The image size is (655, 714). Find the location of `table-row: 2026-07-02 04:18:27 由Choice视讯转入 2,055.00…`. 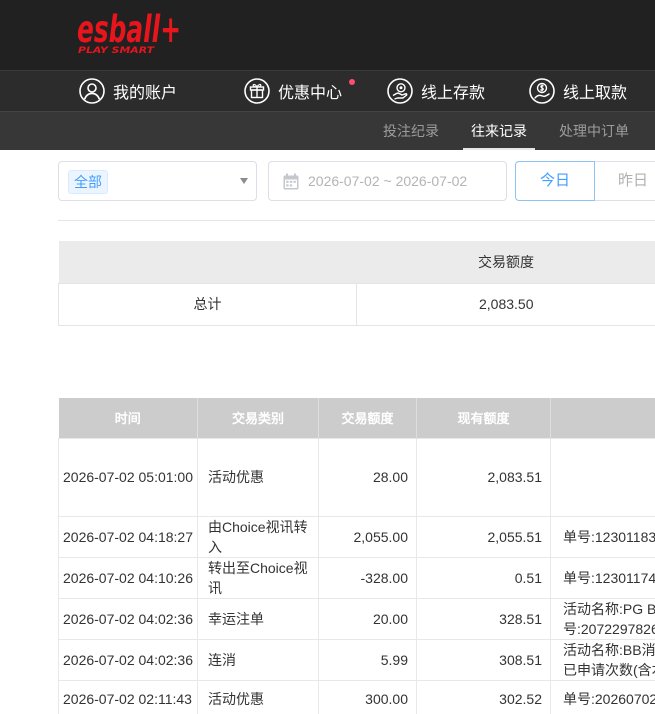

table-row: 2026-07-02 04:18:27 由Choice视讯转入 2,055.00… is located at coordinates (356, 536).